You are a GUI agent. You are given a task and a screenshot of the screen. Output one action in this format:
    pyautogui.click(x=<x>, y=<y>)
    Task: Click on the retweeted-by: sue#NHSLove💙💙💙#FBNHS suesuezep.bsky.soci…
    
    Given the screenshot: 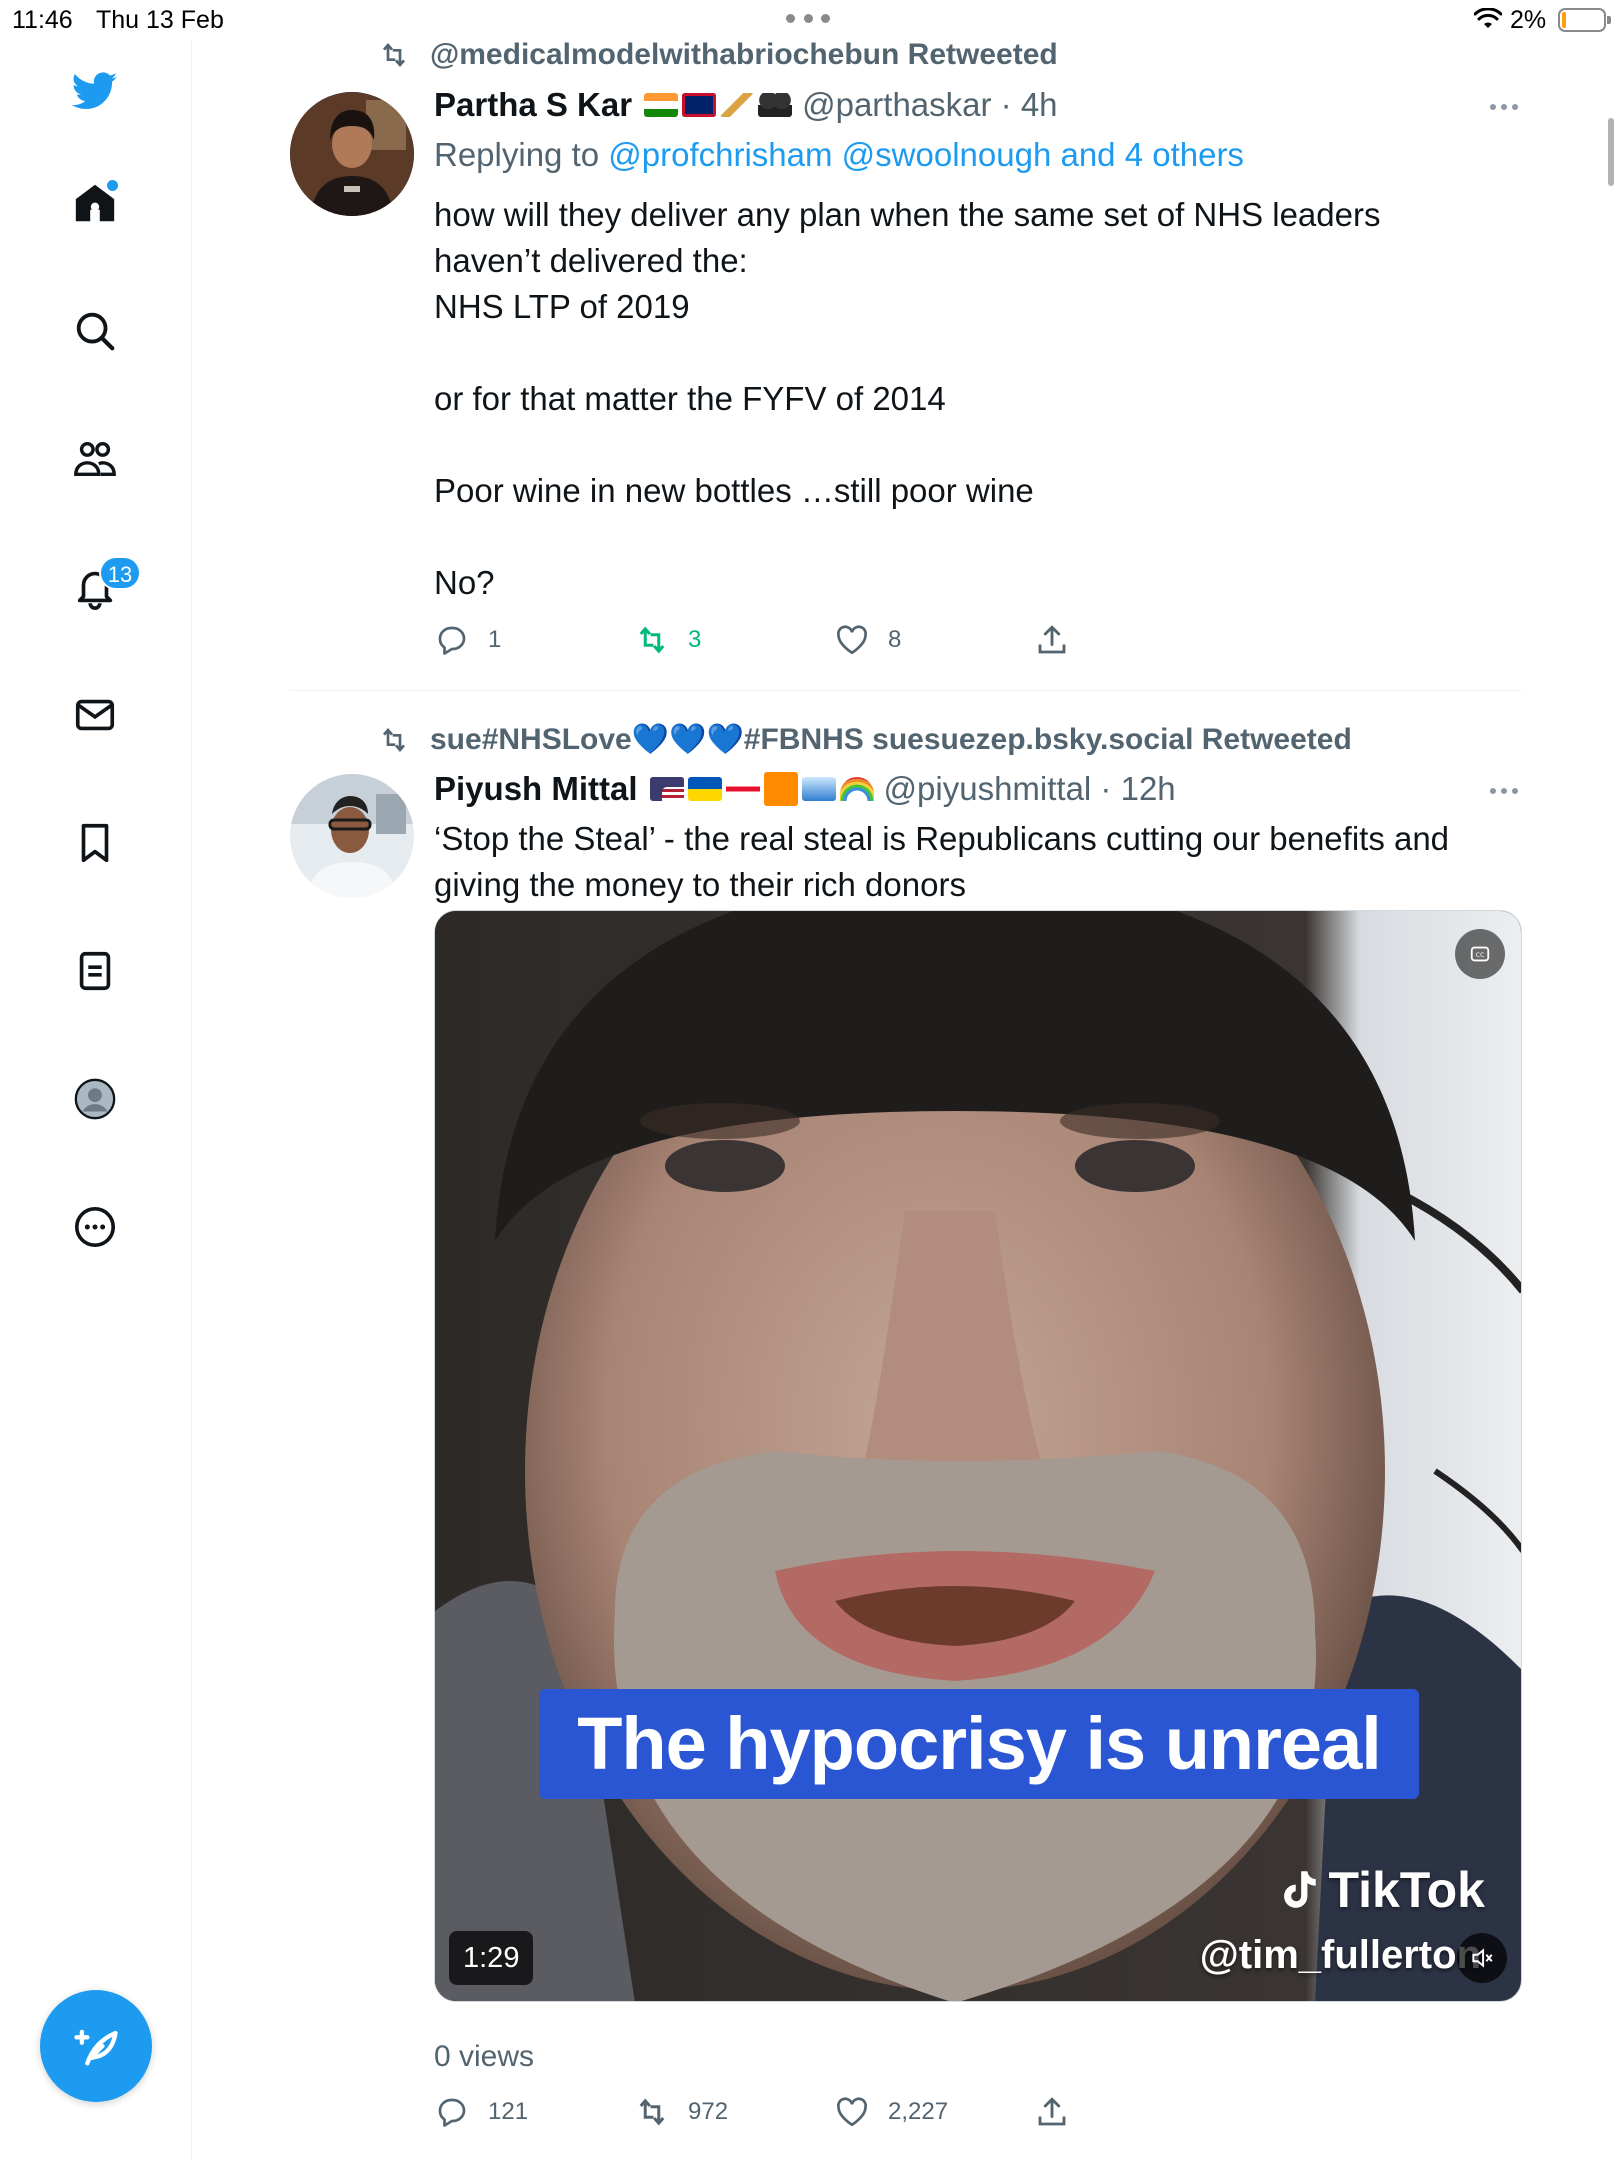 What is the action you would take?
    pyautogui.click(x=891, y=739)
    